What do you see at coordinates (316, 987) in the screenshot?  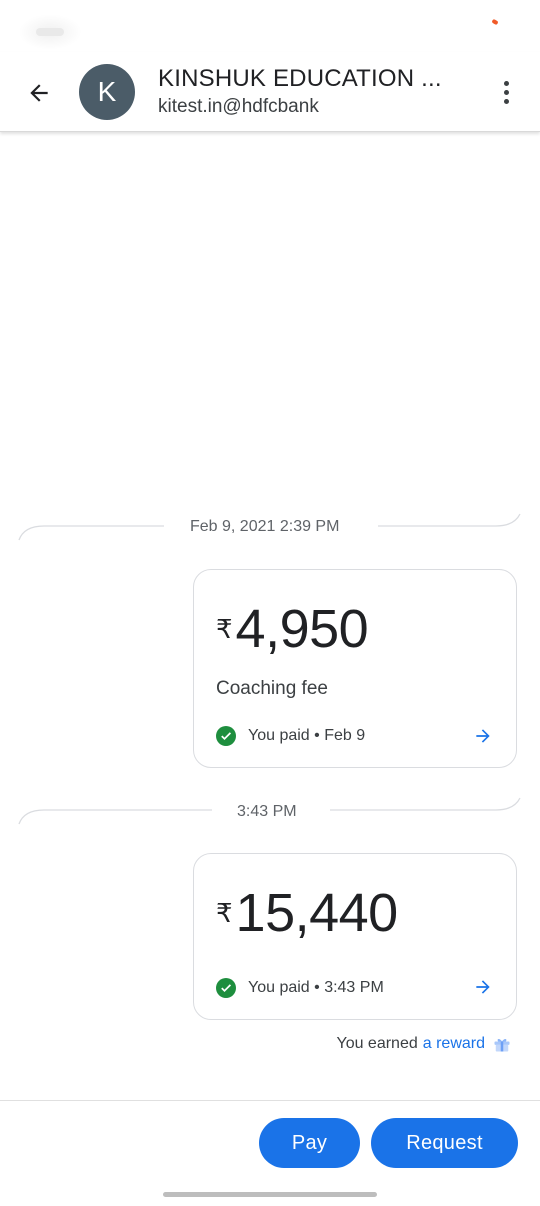 I see `payment-status-text: You paid • 3:43 PM` at bounding box center [316, 987].